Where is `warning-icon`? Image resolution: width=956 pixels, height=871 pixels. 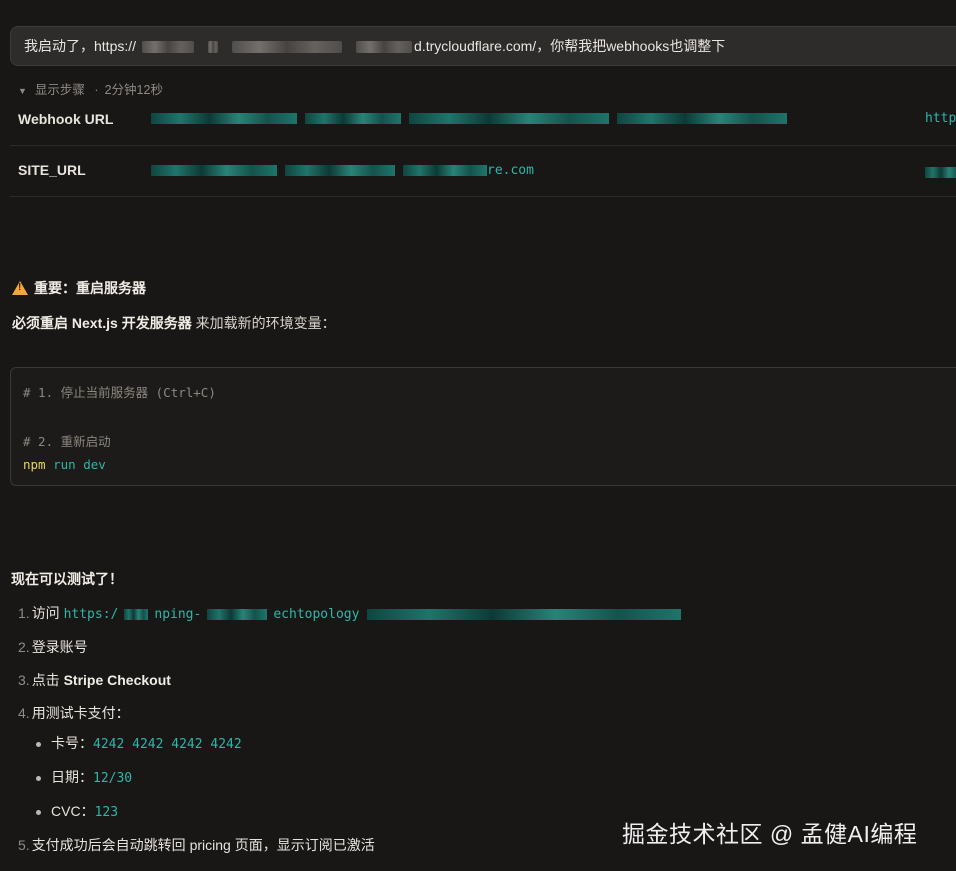
warning-icon is located at coordinates (20, 288).